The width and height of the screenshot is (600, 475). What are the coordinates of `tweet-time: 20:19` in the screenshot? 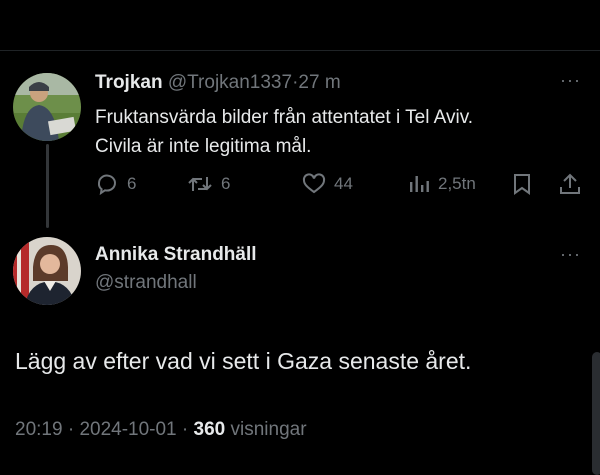 It's located at (39, 429).